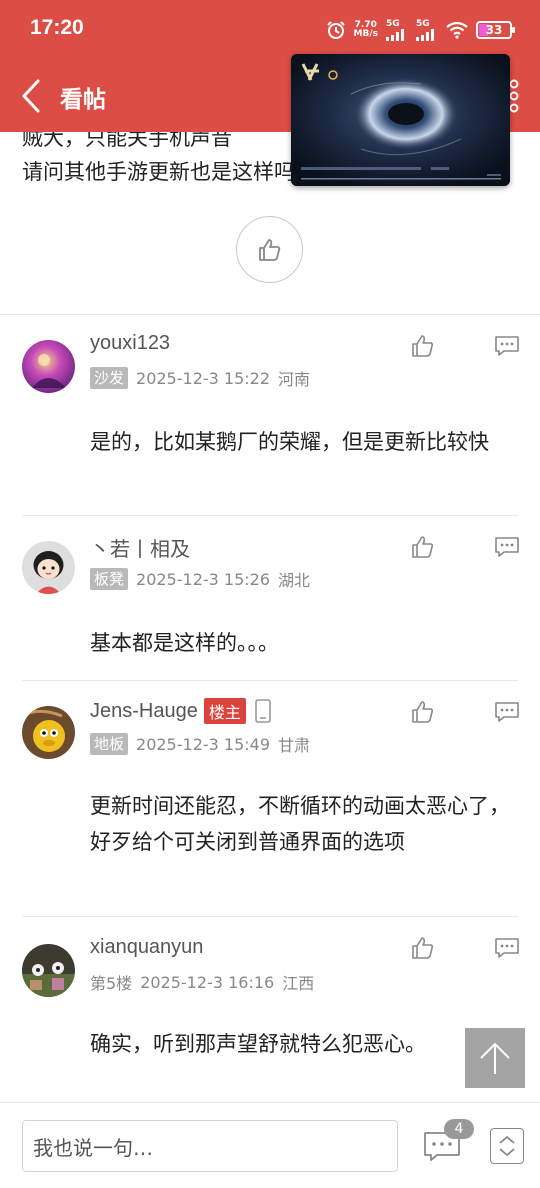  Describe the element at coordinates (83, 100) in the screenshot. I see `page-title: 看帖` at that location.